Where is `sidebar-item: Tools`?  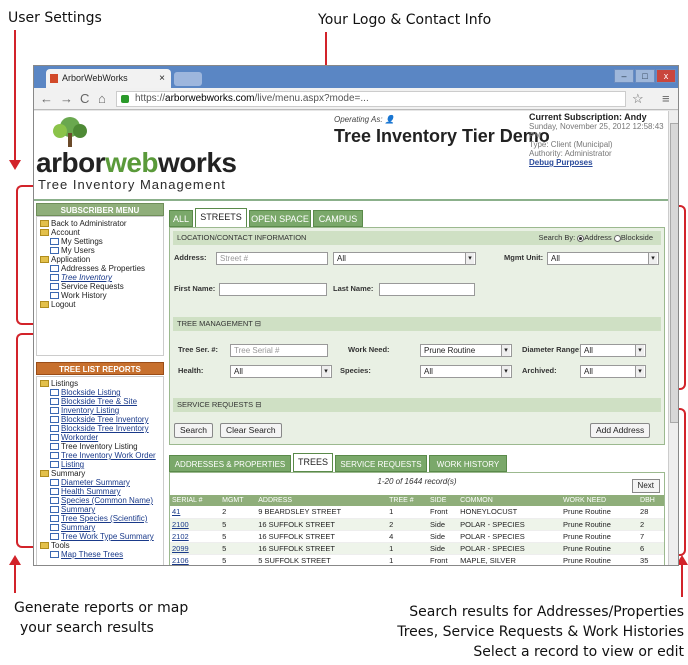 sidebar-item: Tools is located at coordinates (101, 545).